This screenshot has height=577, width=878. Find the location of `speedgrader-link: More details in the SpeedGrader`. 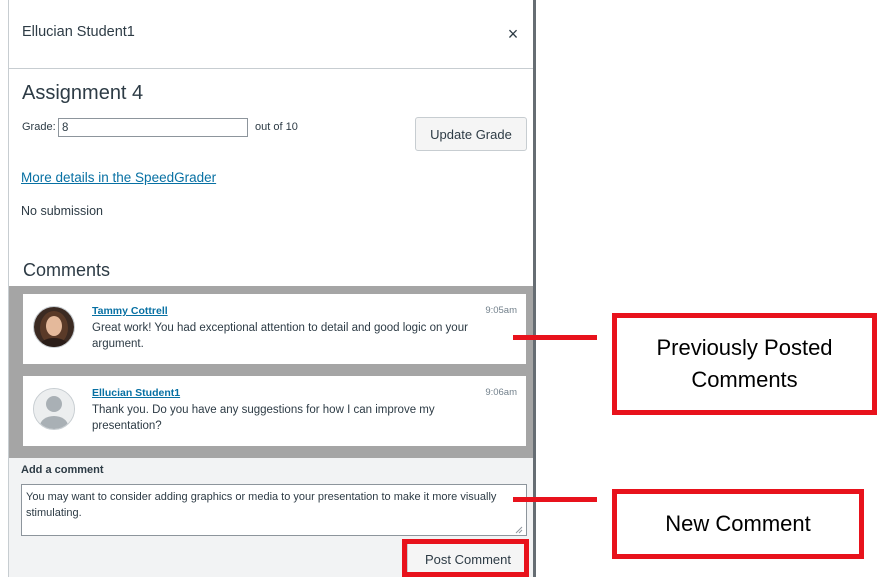

speedgrader-link: More details in the SpeedGrader is located at coordinates (118, 177).